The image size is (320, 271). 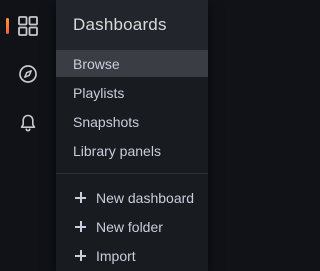 I want to click on nav-dashboards, so click(x=28, y=26).